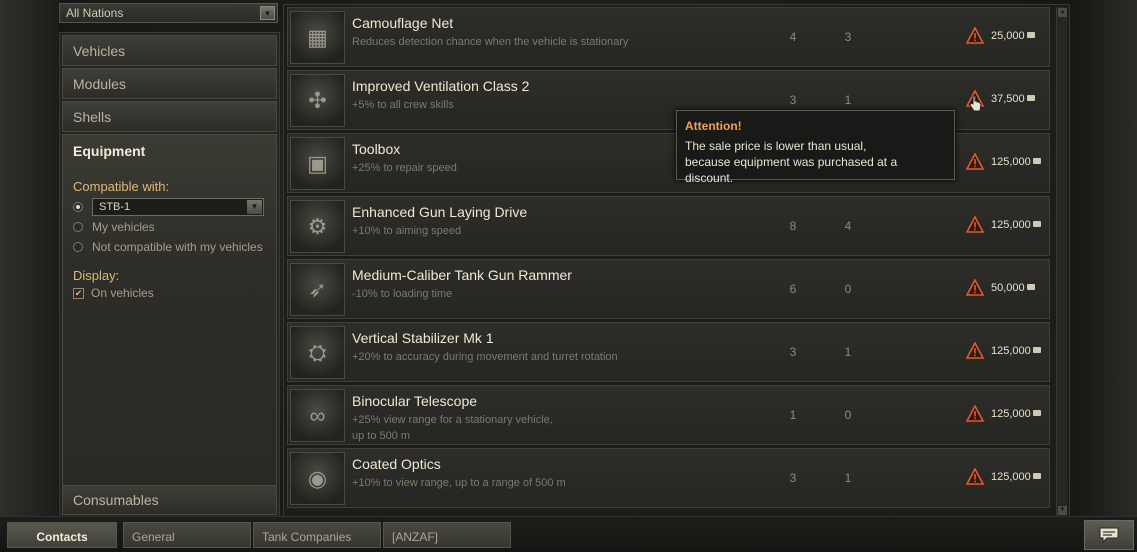 Image resolution: width=1137 pixels, height=552 pixels. What do you see at coordinates (1013, 99) in the screenshot?
I see `item-price: 37,500` at bounding box center [1013, 99].